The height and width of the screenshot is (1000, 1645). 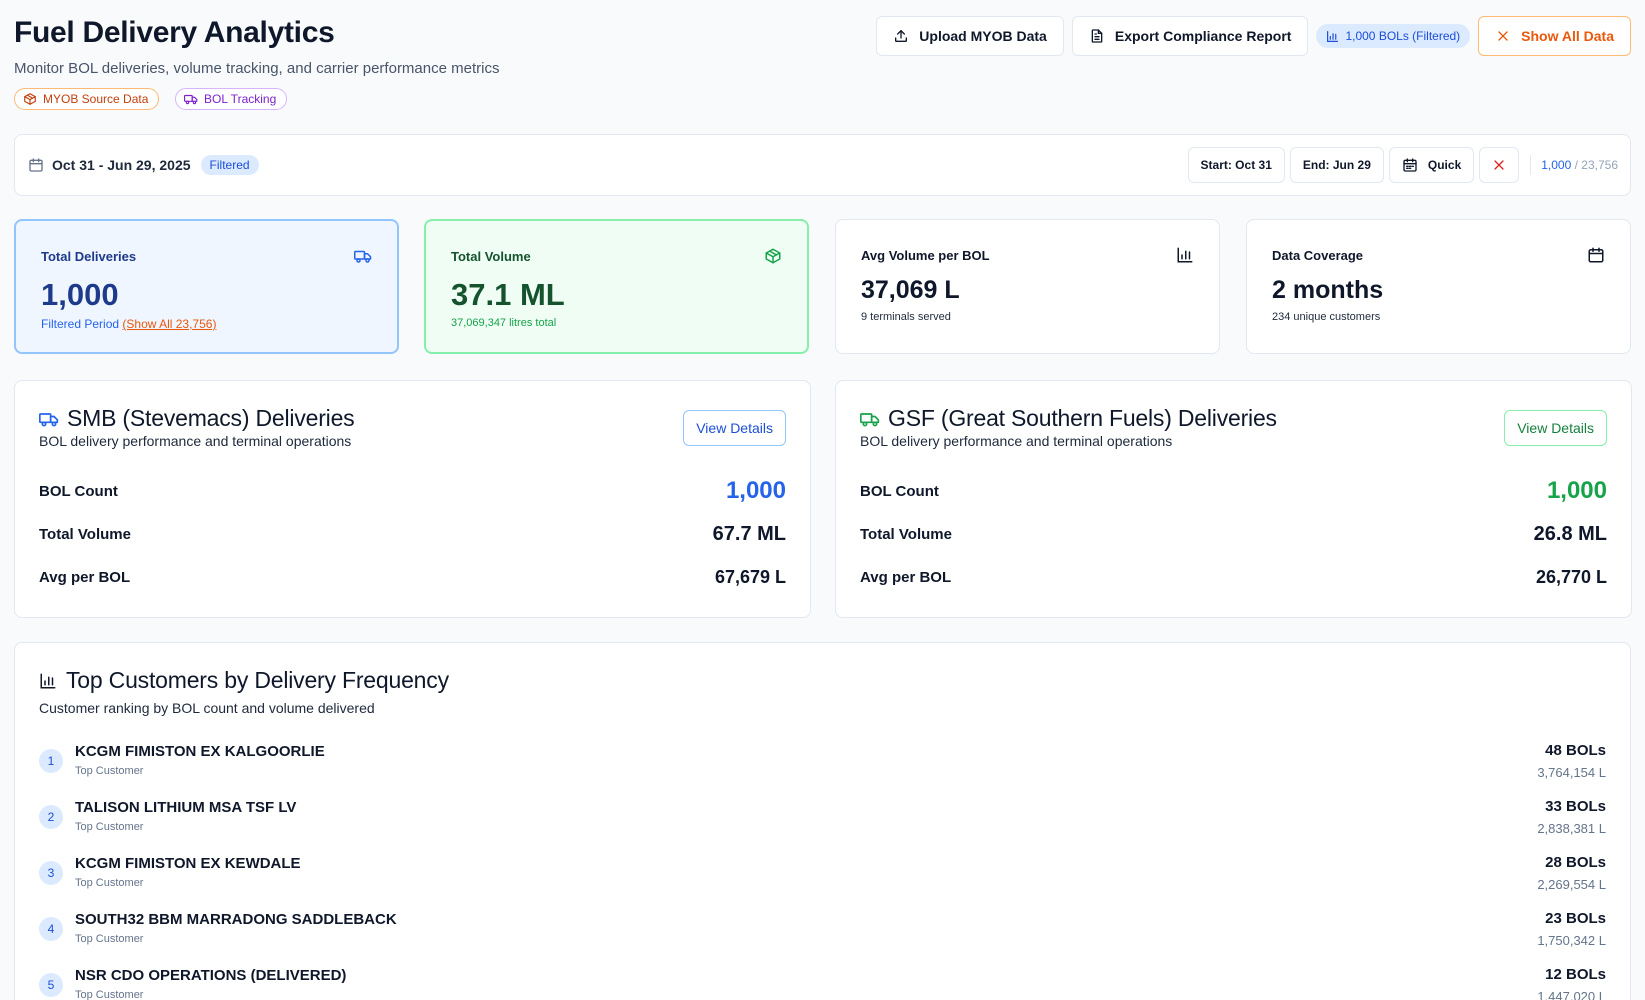 I want to click on myob-tag-label: MYOB Source Data, so click(x=96, y=99).